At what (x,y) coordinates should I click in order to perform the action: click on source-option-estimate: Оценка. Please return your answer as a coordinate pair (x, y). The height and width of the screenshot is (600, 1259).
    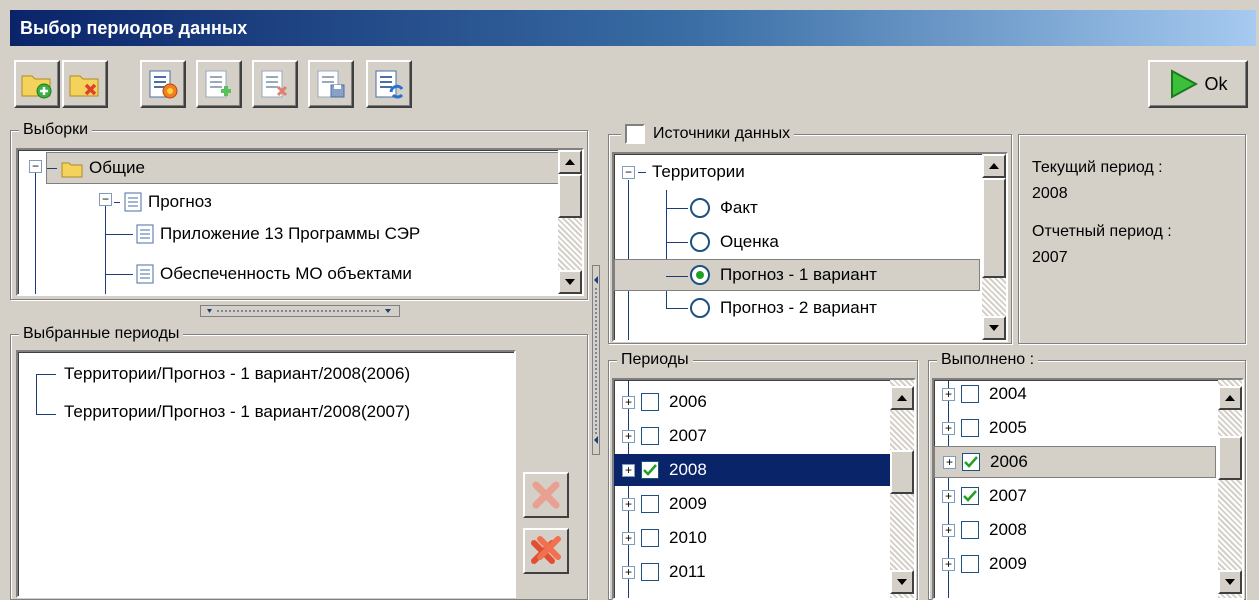
    Looking at the image, I should click on (734, 242).